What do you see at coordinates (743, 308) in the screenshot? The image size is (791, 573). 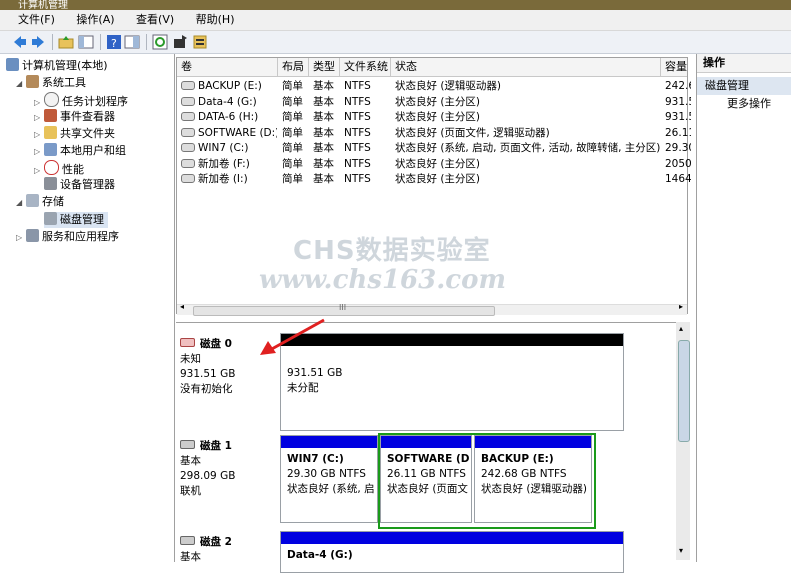 I see `actions-pane: 操作 磁盘管理 更多操作` at bounding box center [743, 308].